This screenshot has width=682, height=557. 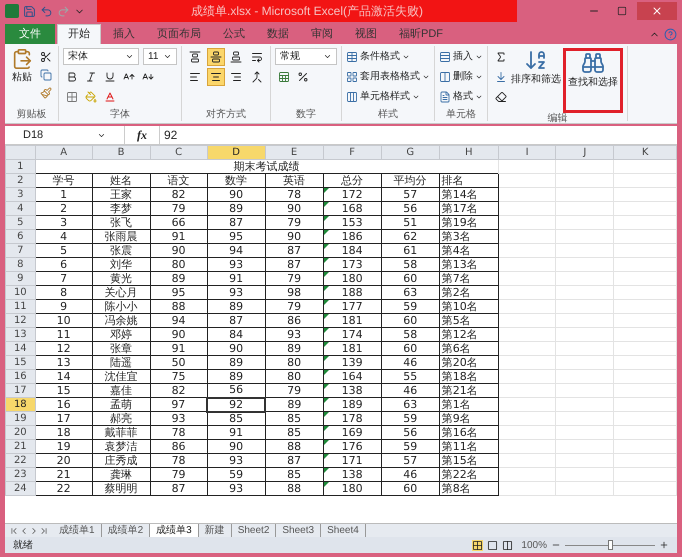 I want to click on ribbon-menu-button: 格式, so click(x=461, y=96).